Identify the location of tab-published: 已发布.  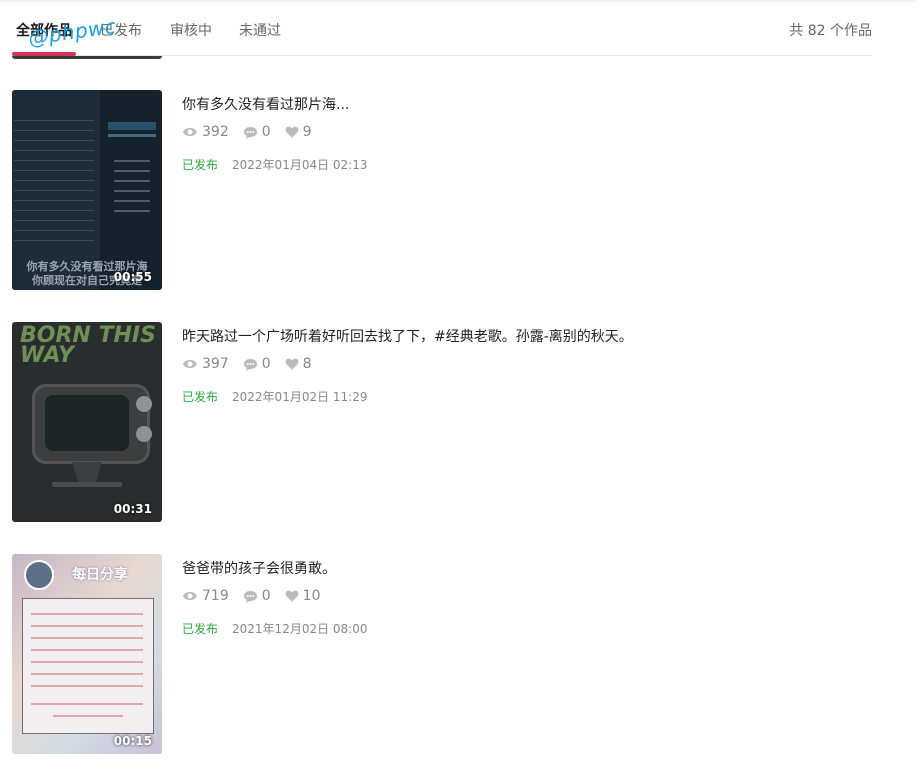
(121, 30).